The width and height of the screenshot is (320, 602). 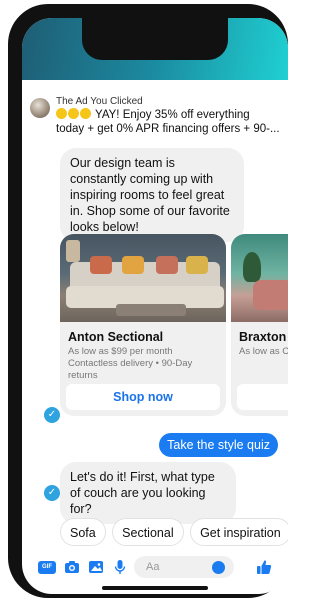 What do you see at coordinates (72, 567) in the screenshot?
I see `camera-icon` at bounding box center [72, 567].